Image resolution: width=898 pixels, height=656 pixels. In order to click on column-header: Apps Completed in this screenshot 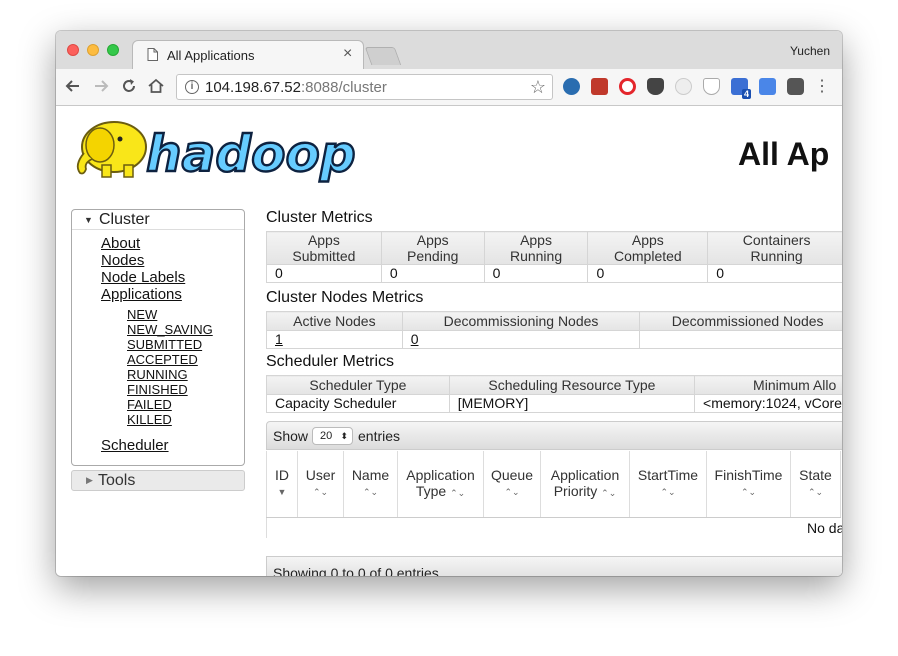, I will do `click(648, 248)`.